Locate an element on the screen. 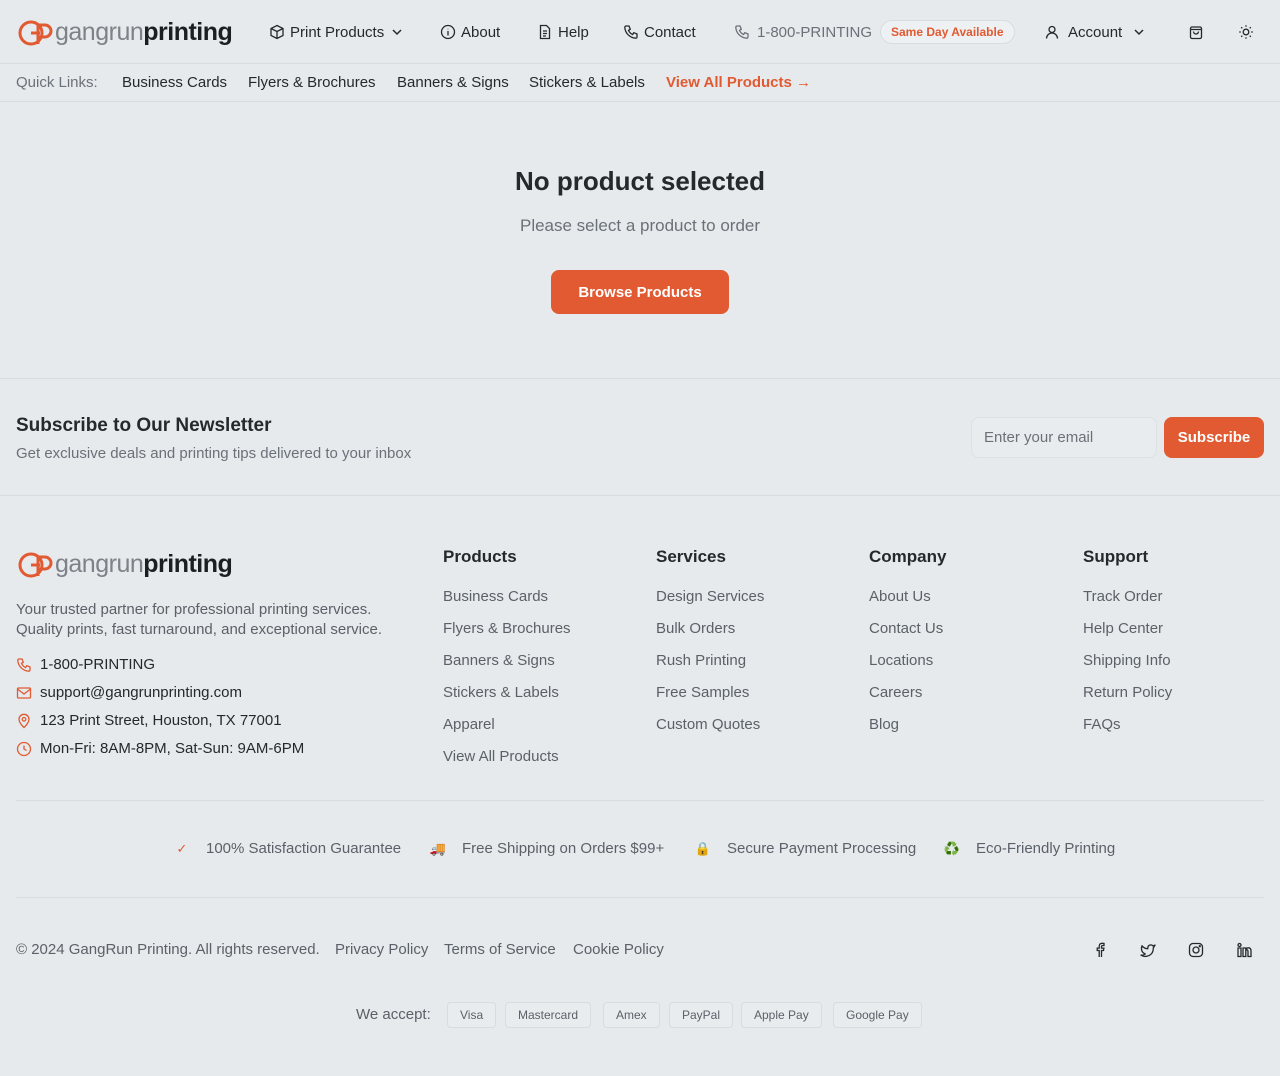 Image resolution: width=1280 pixels, height=1076 pixels. footer-link: Return Policy is located at coordinates (1127, 692).